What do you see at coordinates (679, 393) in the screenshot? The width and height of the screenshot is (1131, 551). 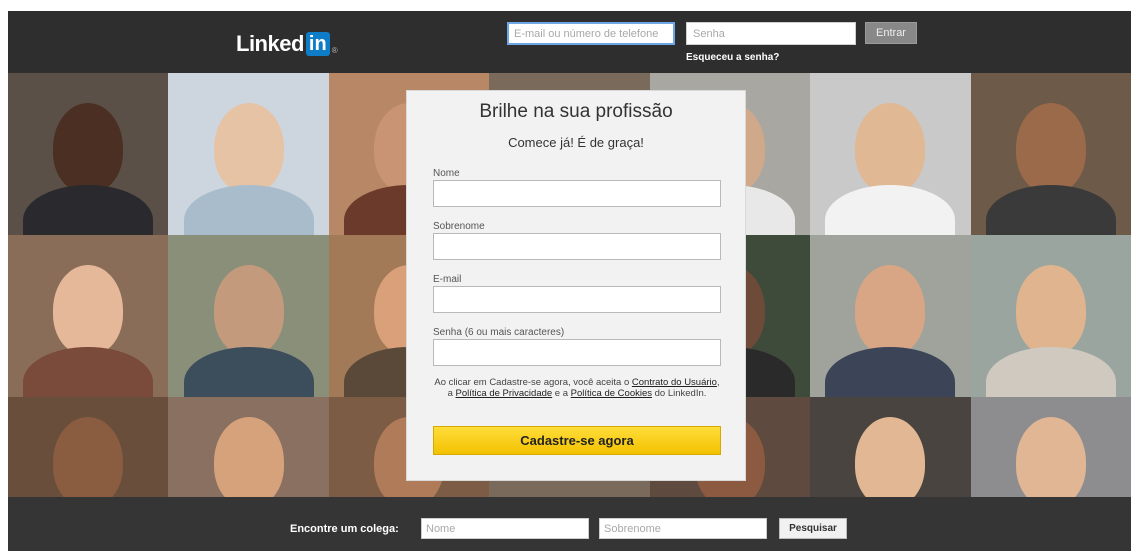 I see `terms-part: do LinkedIn.` at bounding box center [679, 393].